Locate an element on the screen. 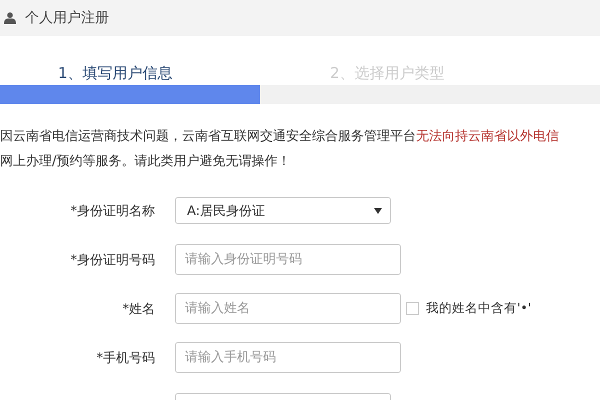 This screenshot has width=600, height=400. select-field: A:居民身份证 is located at coordinates (283, 210).